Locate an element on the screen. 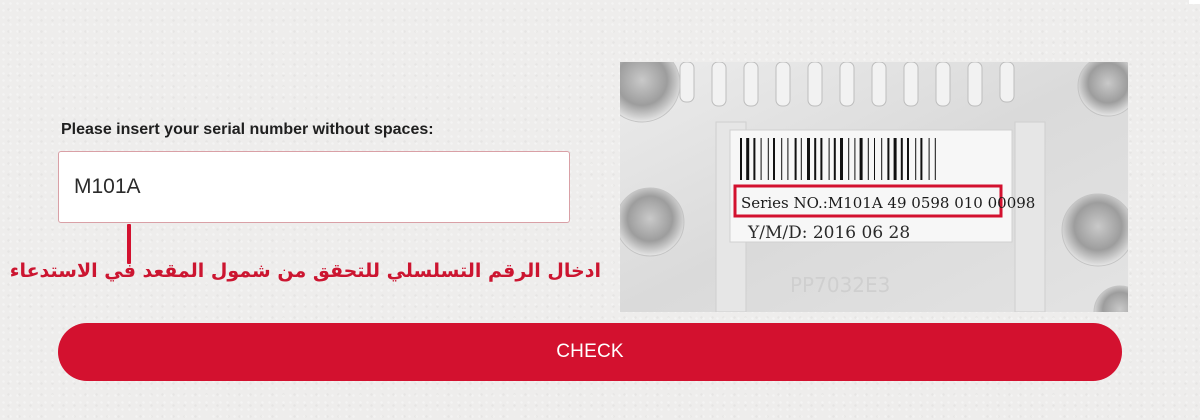 Image resolution: width=1200 pixels, height=420 pixels. top-divider is located at coordinates (1194, 2).